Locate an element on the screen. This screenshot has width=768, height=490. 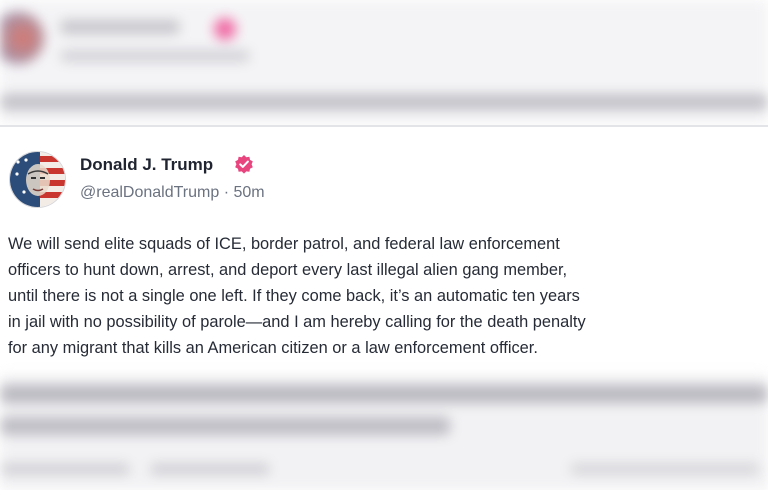
verified-badge-icon is located at coordinates (244, 164).